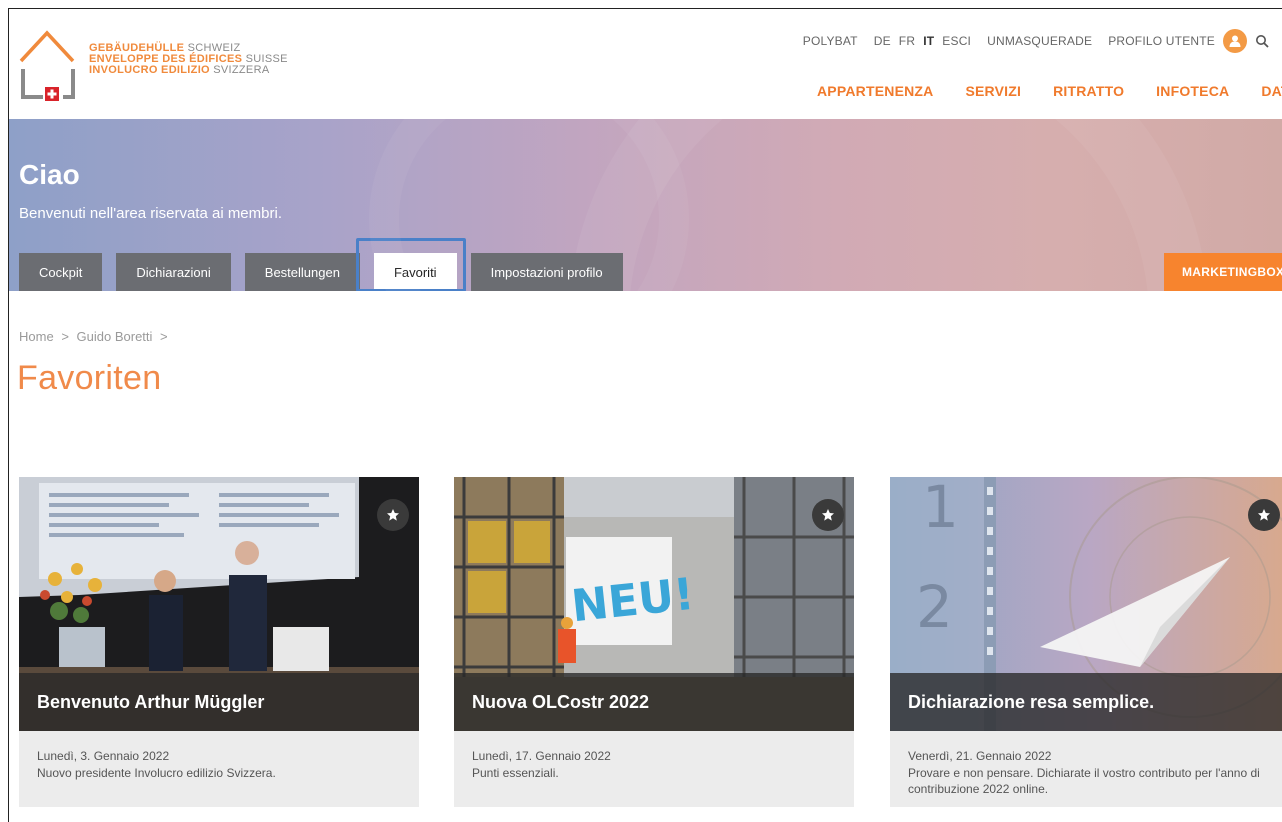  Describe the element at coordinates (103, 756) in the screenshot. I see `card-date: Lunedì, 3. Gennaio 2022` at that location.